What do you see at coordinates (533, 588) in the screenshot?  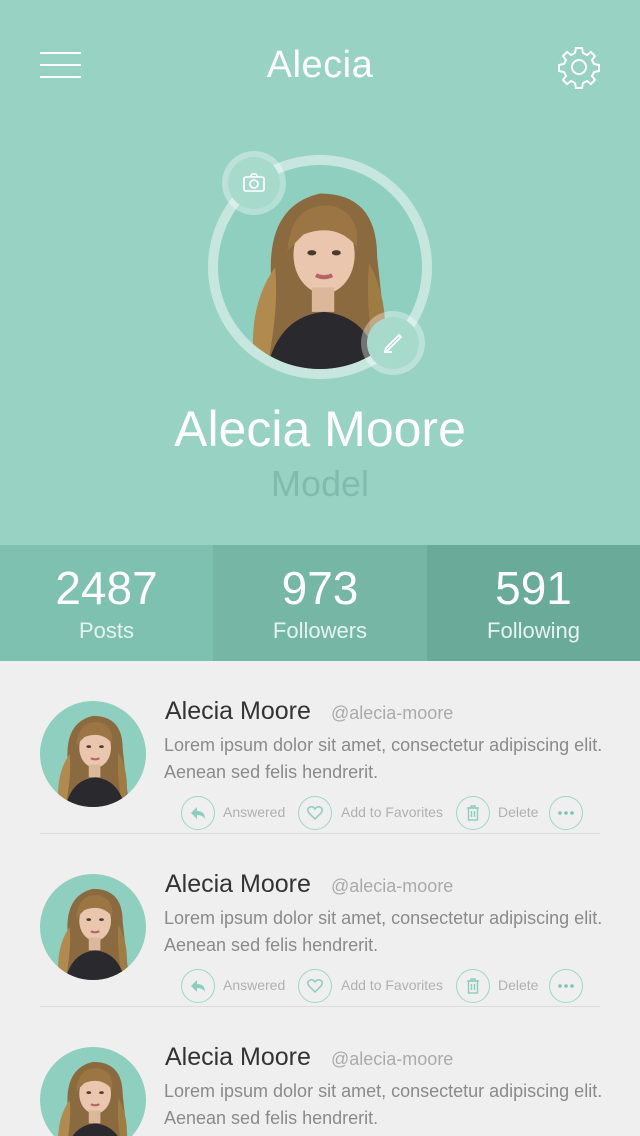 I see `stat-value: 591` at bounding box center [533, 588].